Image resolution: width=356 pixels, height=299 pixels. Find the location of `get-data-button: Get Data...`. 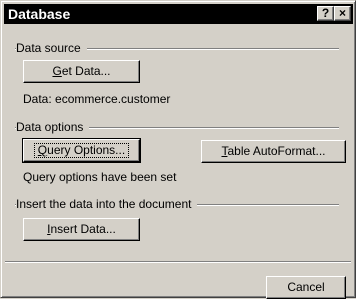

get-data-button: Get Data... is located at coordinates (81, 71).